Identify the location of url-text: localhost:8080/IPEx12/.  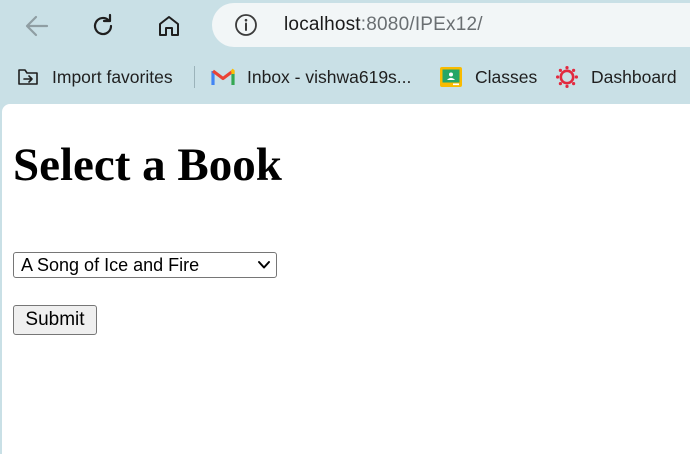
(383, 25).